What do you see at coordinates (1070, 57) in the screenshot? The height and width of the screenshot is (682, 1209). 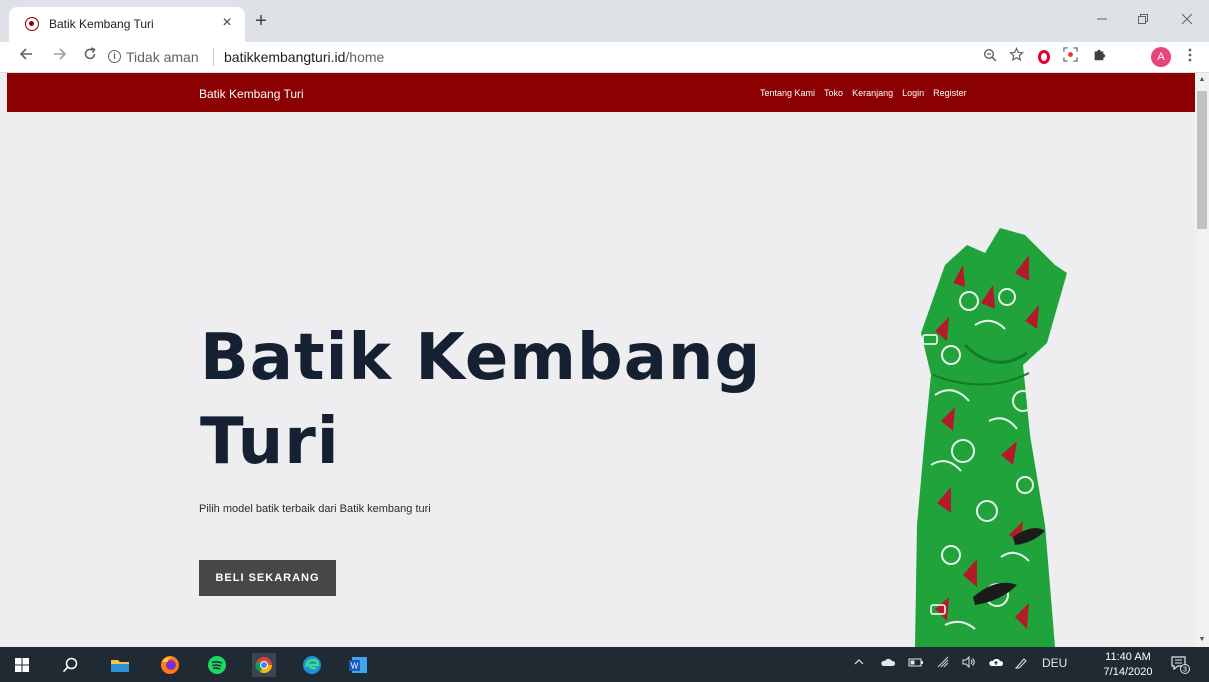 I see `screen-capture-extension-icon` at bounding box center [1070, 57].